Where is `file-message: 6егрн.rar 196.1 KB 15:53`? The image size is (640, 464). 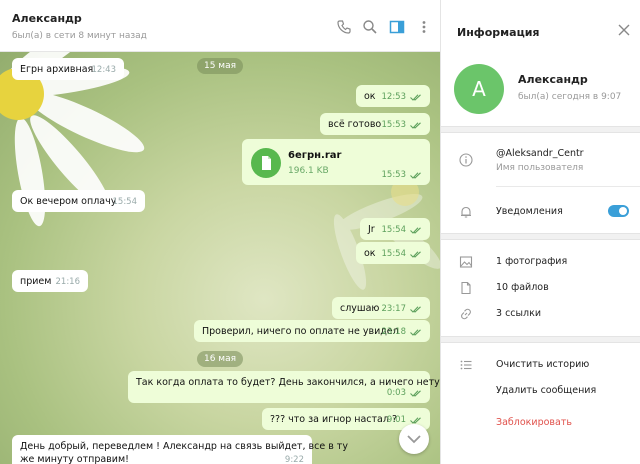
file-message: 6егрн.rar 196.1 KB 15:53 is located at coordinates (336, 162).